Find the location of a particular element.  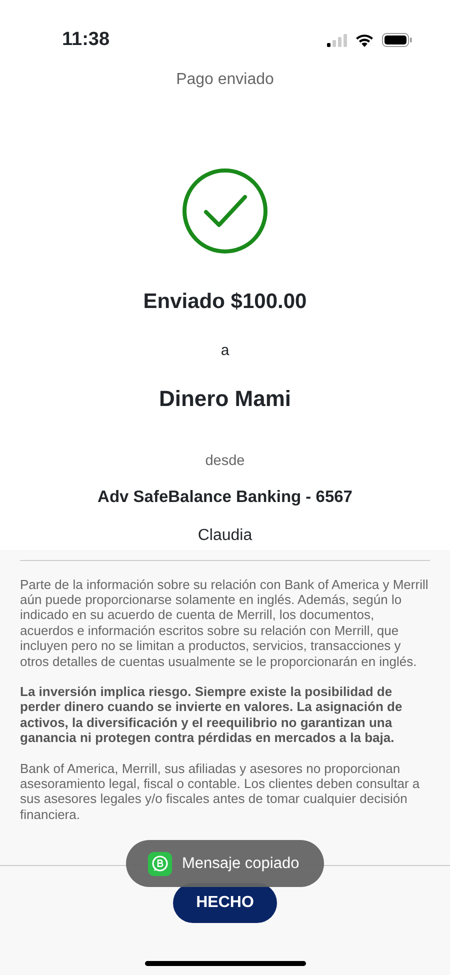

status-time: 11:38 is located at coordinates (86, 40).